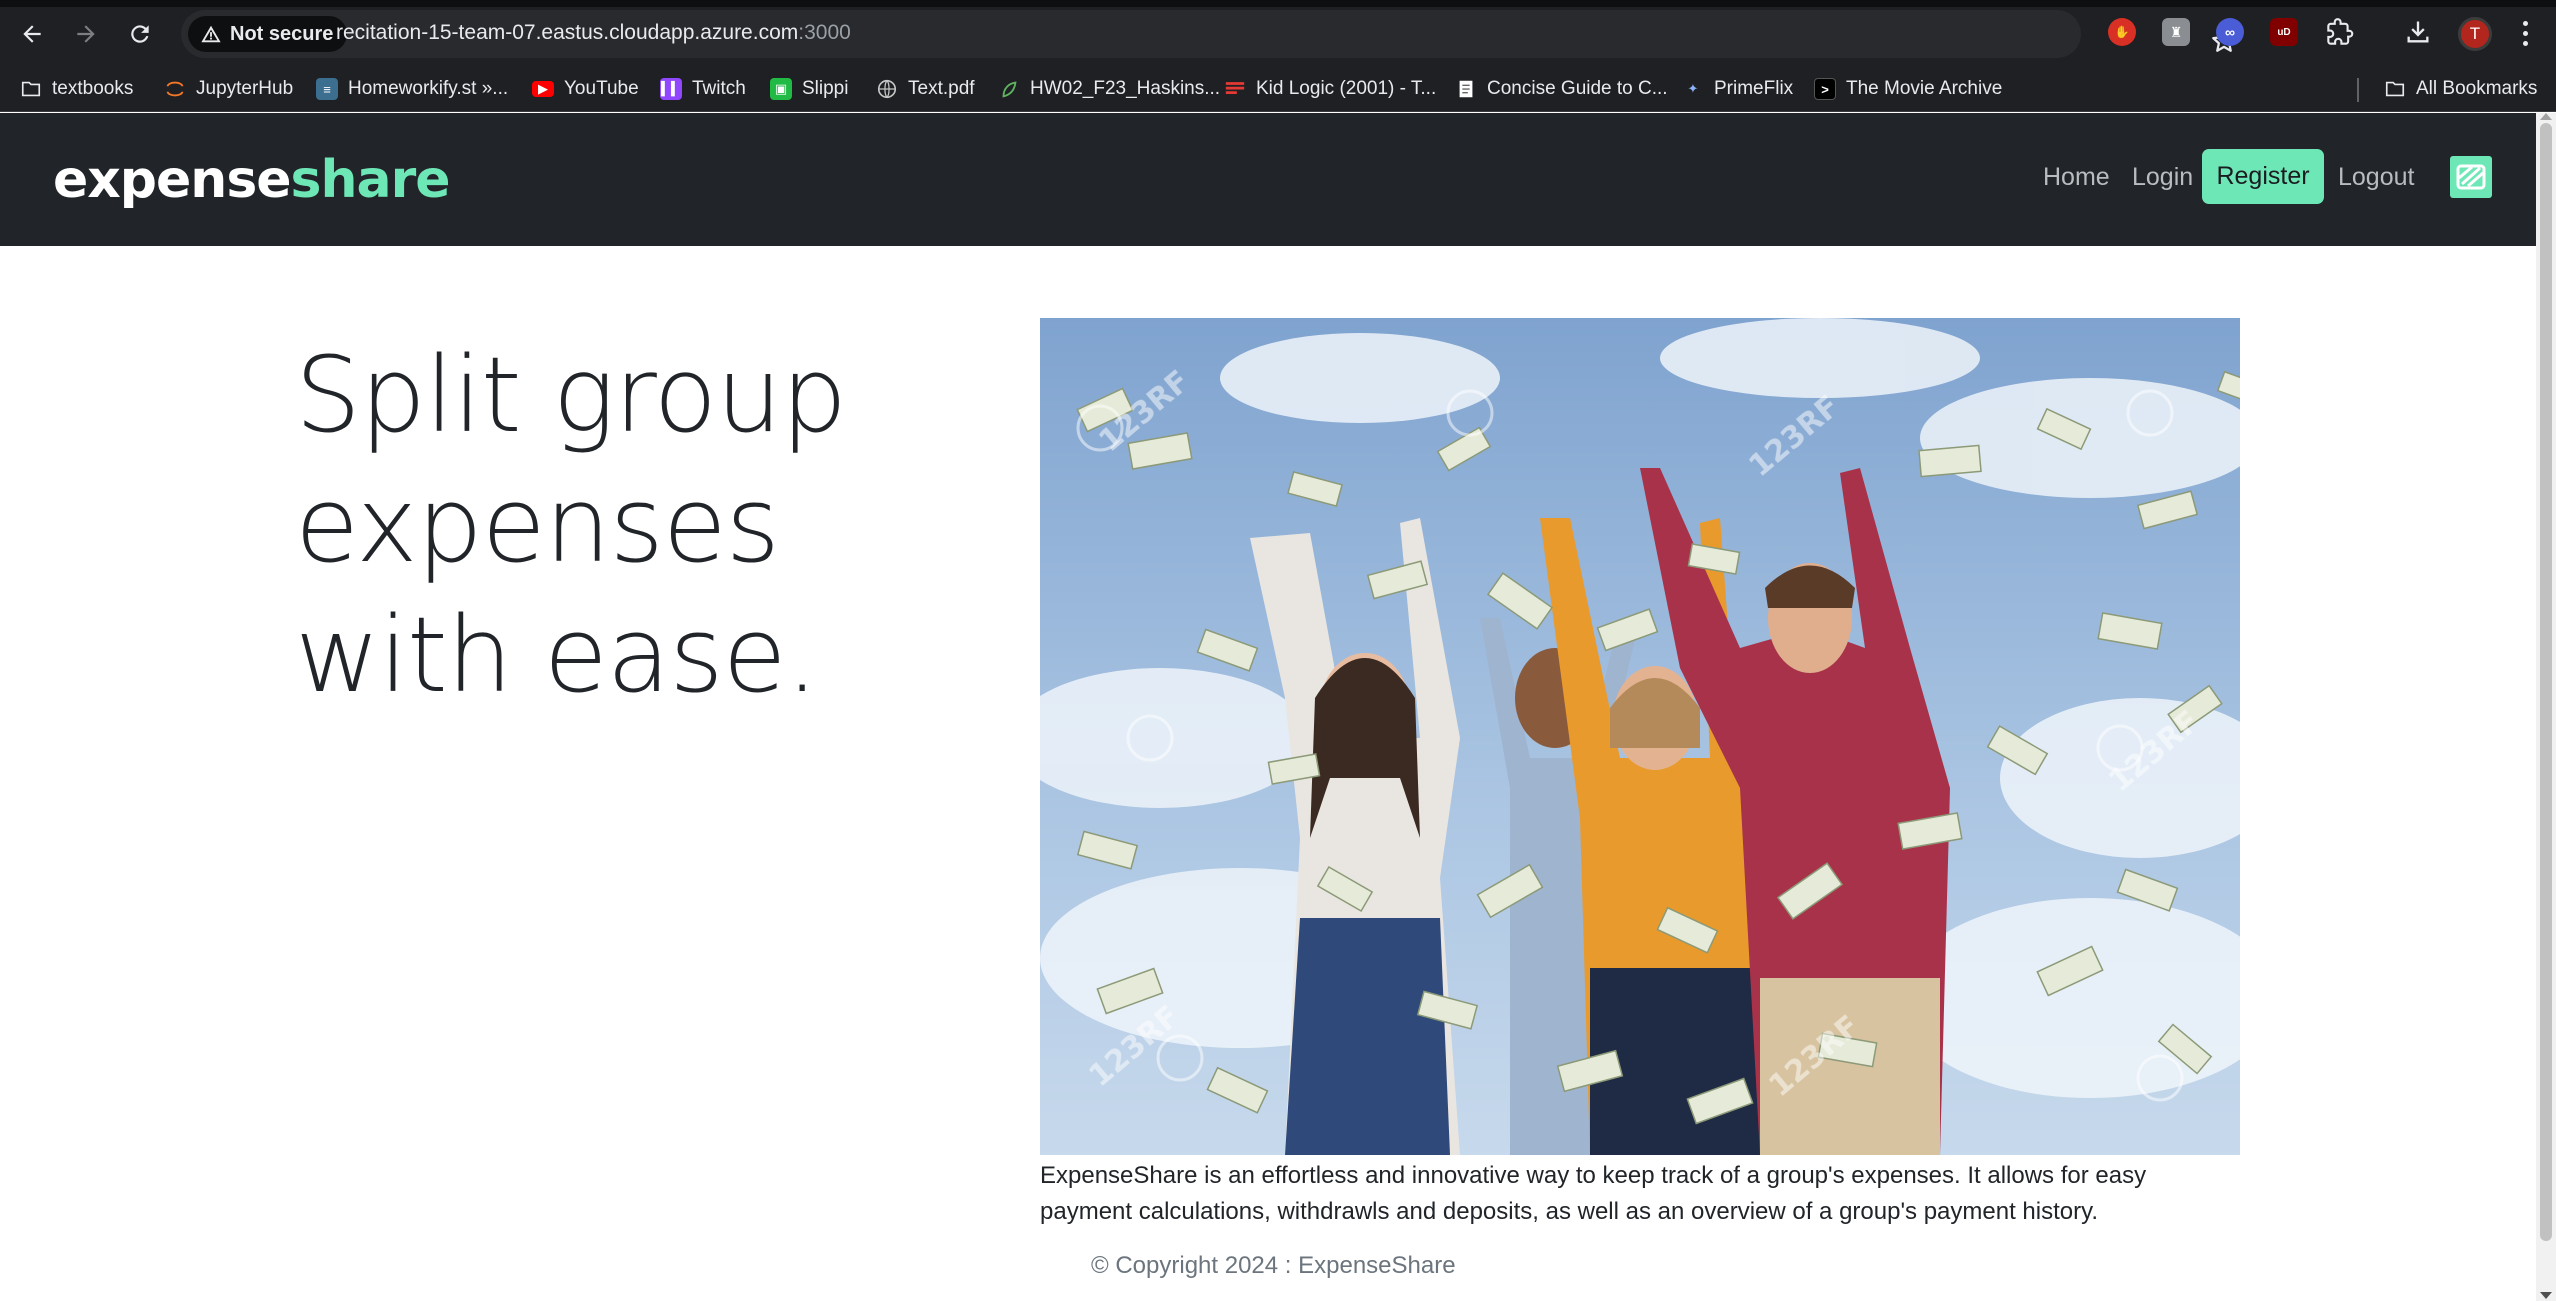 The height and width of the screenshot is (1301, 2556). I want to click on browser-menu-icon, so click(2525, 33).